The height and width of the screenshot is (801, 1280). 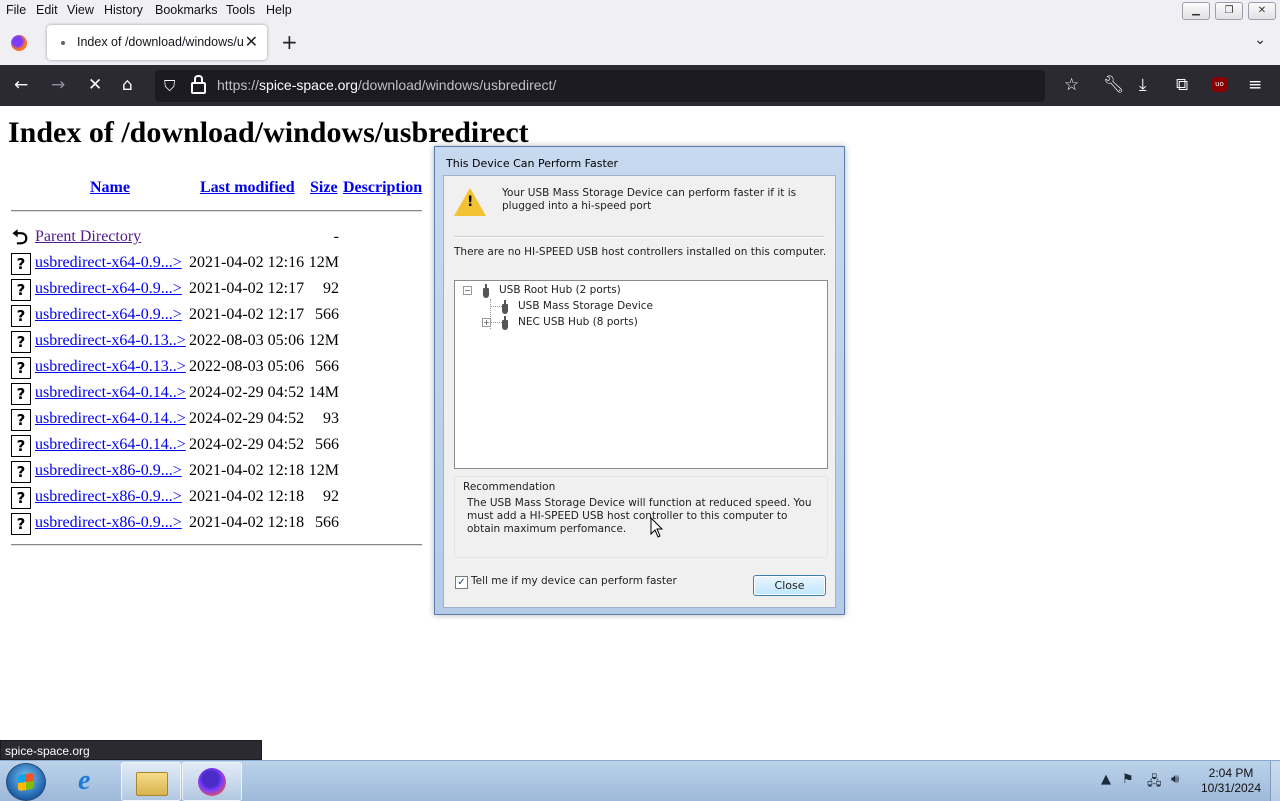 What do you see at coordinates (324, 188) in the screenshot?
I see `column-header-size: Size` at bounding box center [324, 188].